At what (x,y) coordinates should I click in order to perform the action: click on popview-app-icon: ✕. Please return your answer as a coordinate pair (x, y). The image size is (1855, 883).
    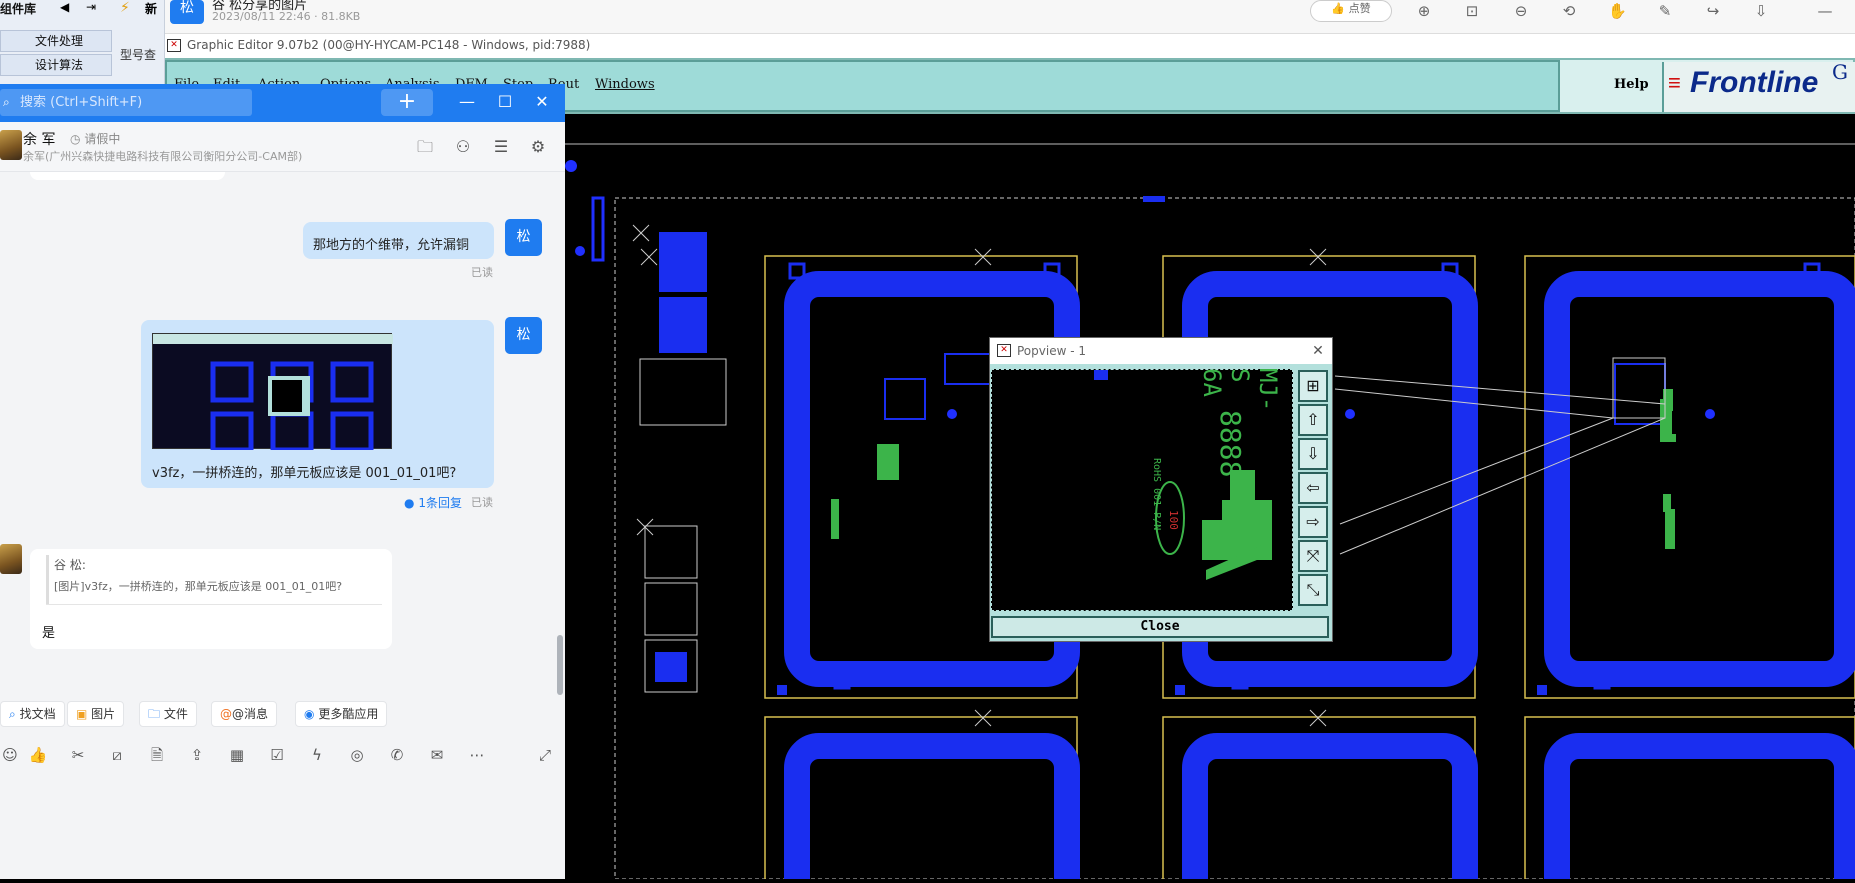
    Looking at the image, I should click on (1004, 350).